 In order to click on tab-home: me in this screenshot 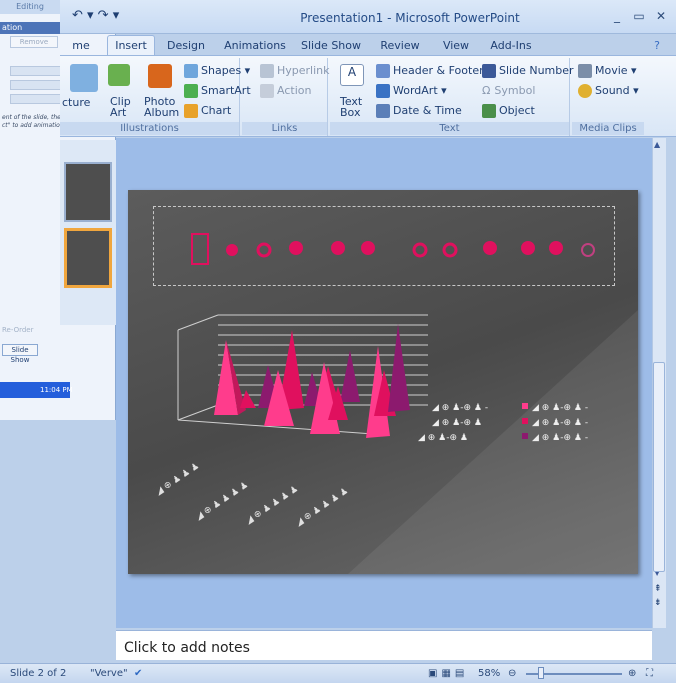, I will do `click(81, 46)`.